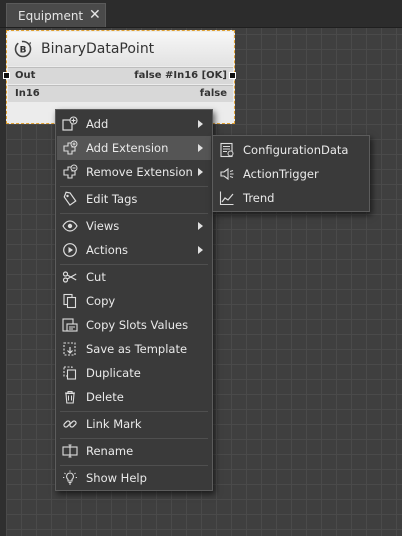 This screenshot has width=402, height=536. I want to click on tab-label: Equipment, so click(51, 16).